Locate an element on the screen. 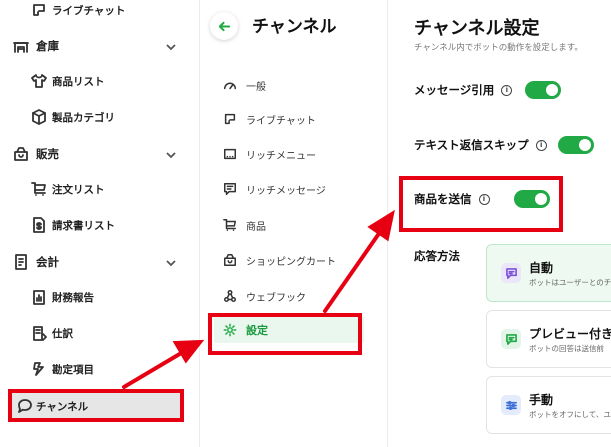 This screenshot has width=611, height=447. highlight-settings-box is located at coordinates (285, 334).